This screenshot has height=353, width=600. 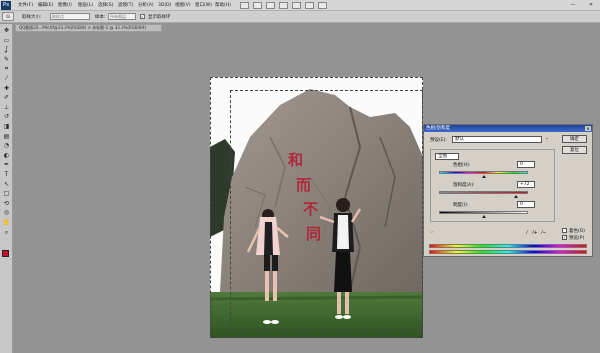 What do you see at coordinates (300, 17) in the screenshot?
I see `options-bar: ⊙ 取样大小: 取样点 样本: 所有图层 ✓ 显示取样环` at bounding box center [300, 17].